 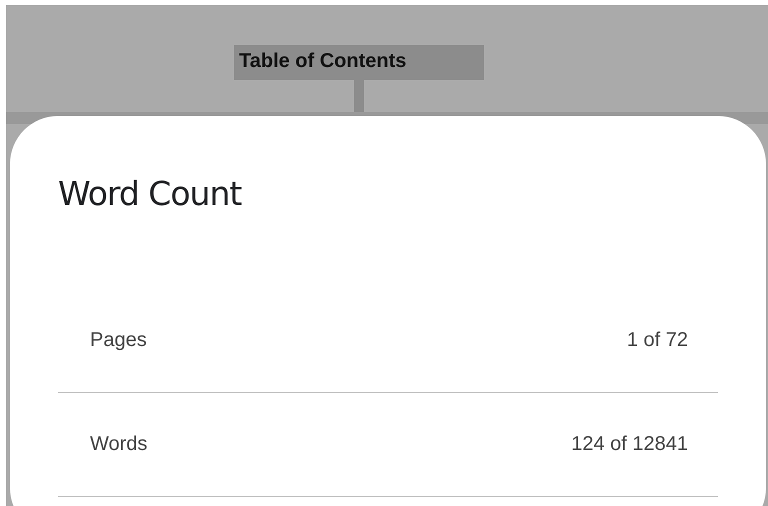 What do you see at coordinates (118, 340) in the screenshot?
I see `stat-label: Pages` at bounding box center [118, 340].